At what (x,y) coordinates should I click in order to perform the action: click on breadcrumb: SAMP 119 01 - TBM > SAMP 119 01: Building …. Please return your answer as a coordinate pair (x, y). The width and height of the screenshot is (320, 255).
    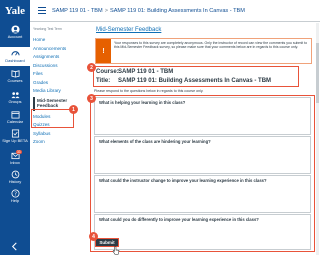
    Looking at the image, I should click on (148, 11).